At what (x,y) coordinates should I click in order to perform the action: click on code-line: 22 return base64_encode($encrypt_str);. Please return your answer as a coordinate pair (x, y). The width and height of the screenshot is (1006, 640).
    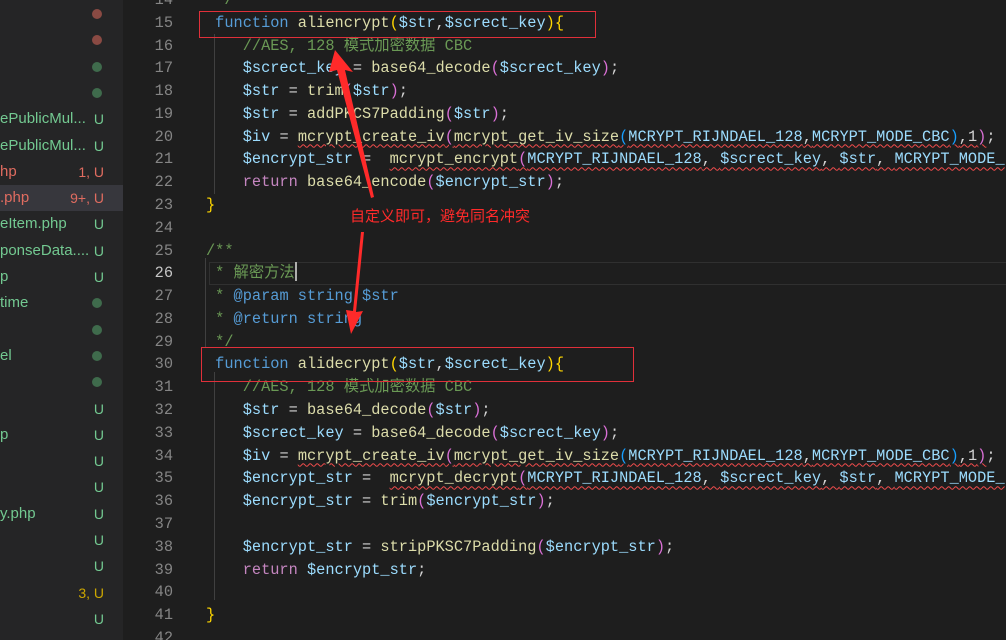
    Looking at the image, I should click on (564, 182).